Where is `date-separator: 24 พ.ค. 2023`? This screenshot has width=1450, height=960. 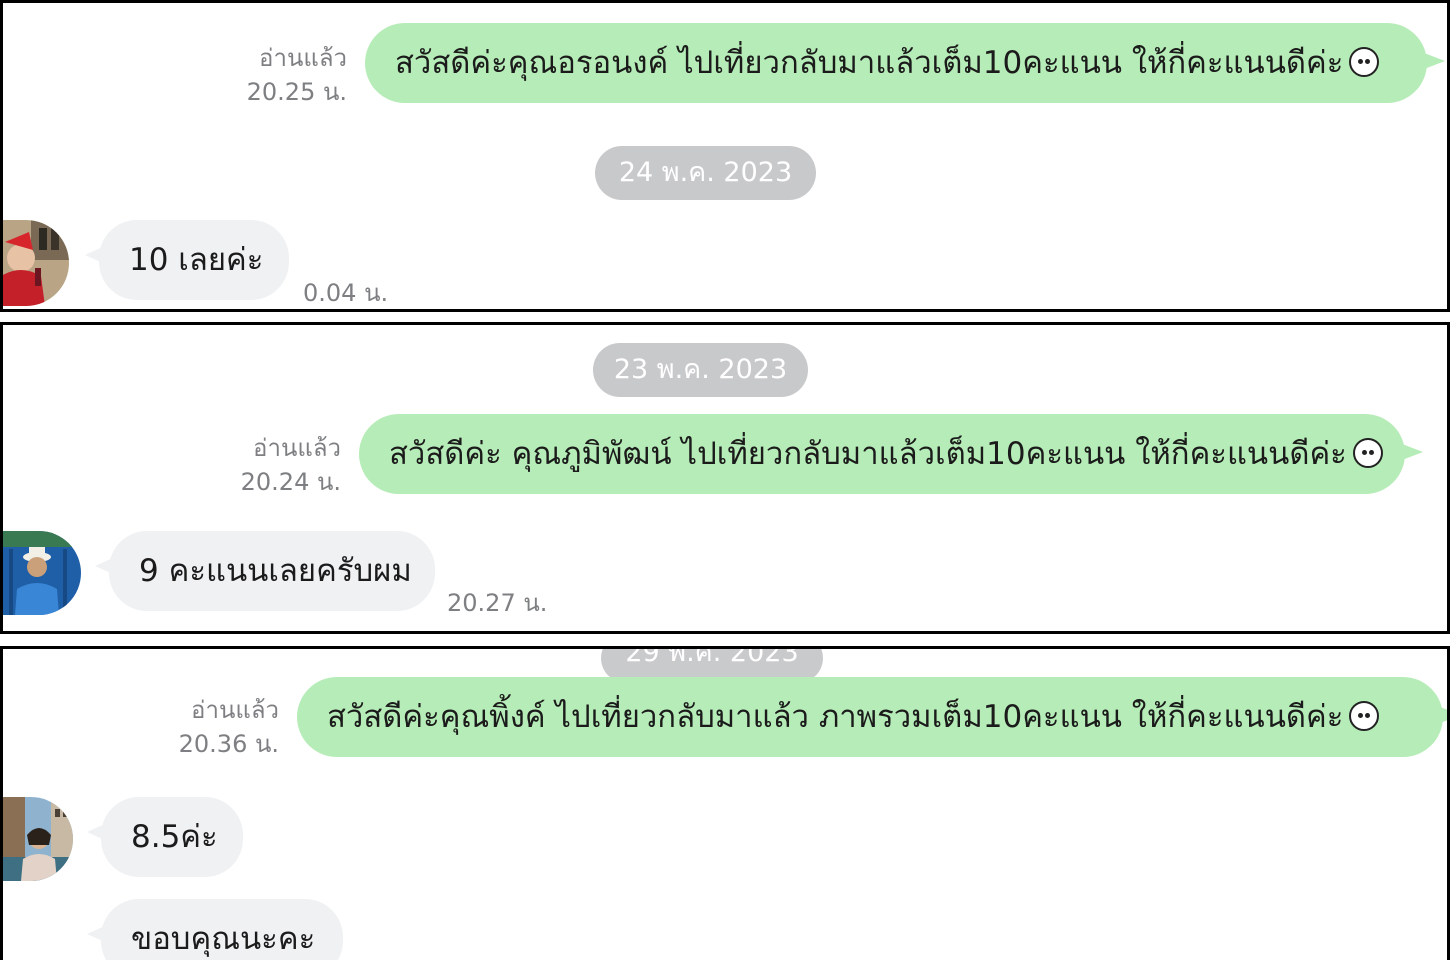 date-separator: 24 พ.ค. 2023 is located at coordinates (705, 173).